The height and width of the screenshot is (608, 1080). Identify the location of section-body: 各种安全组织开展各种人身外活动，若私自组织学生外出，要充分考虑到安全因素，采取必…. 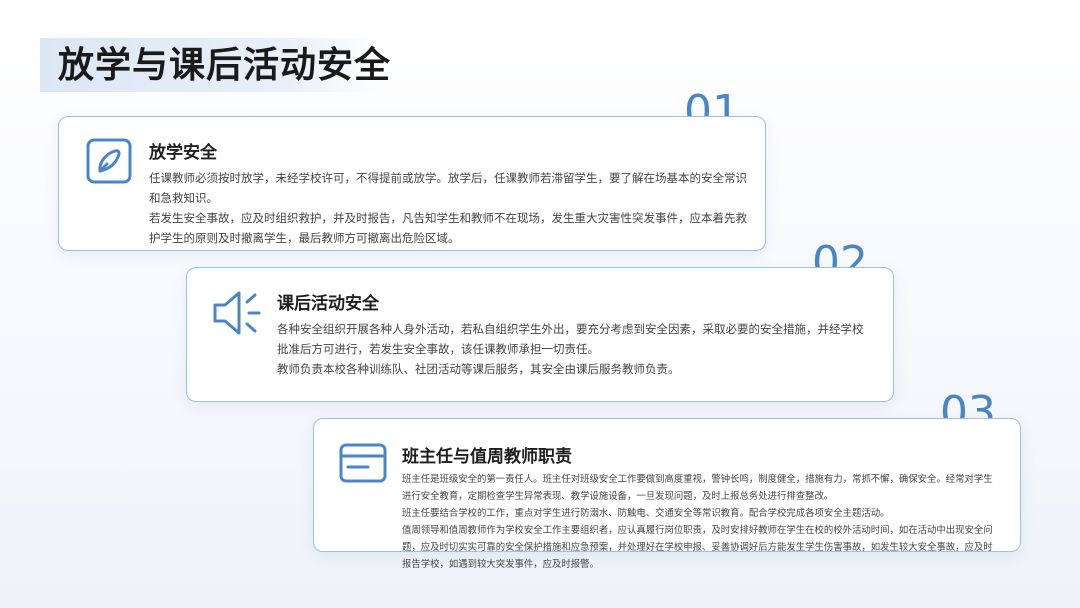
(574, 349).